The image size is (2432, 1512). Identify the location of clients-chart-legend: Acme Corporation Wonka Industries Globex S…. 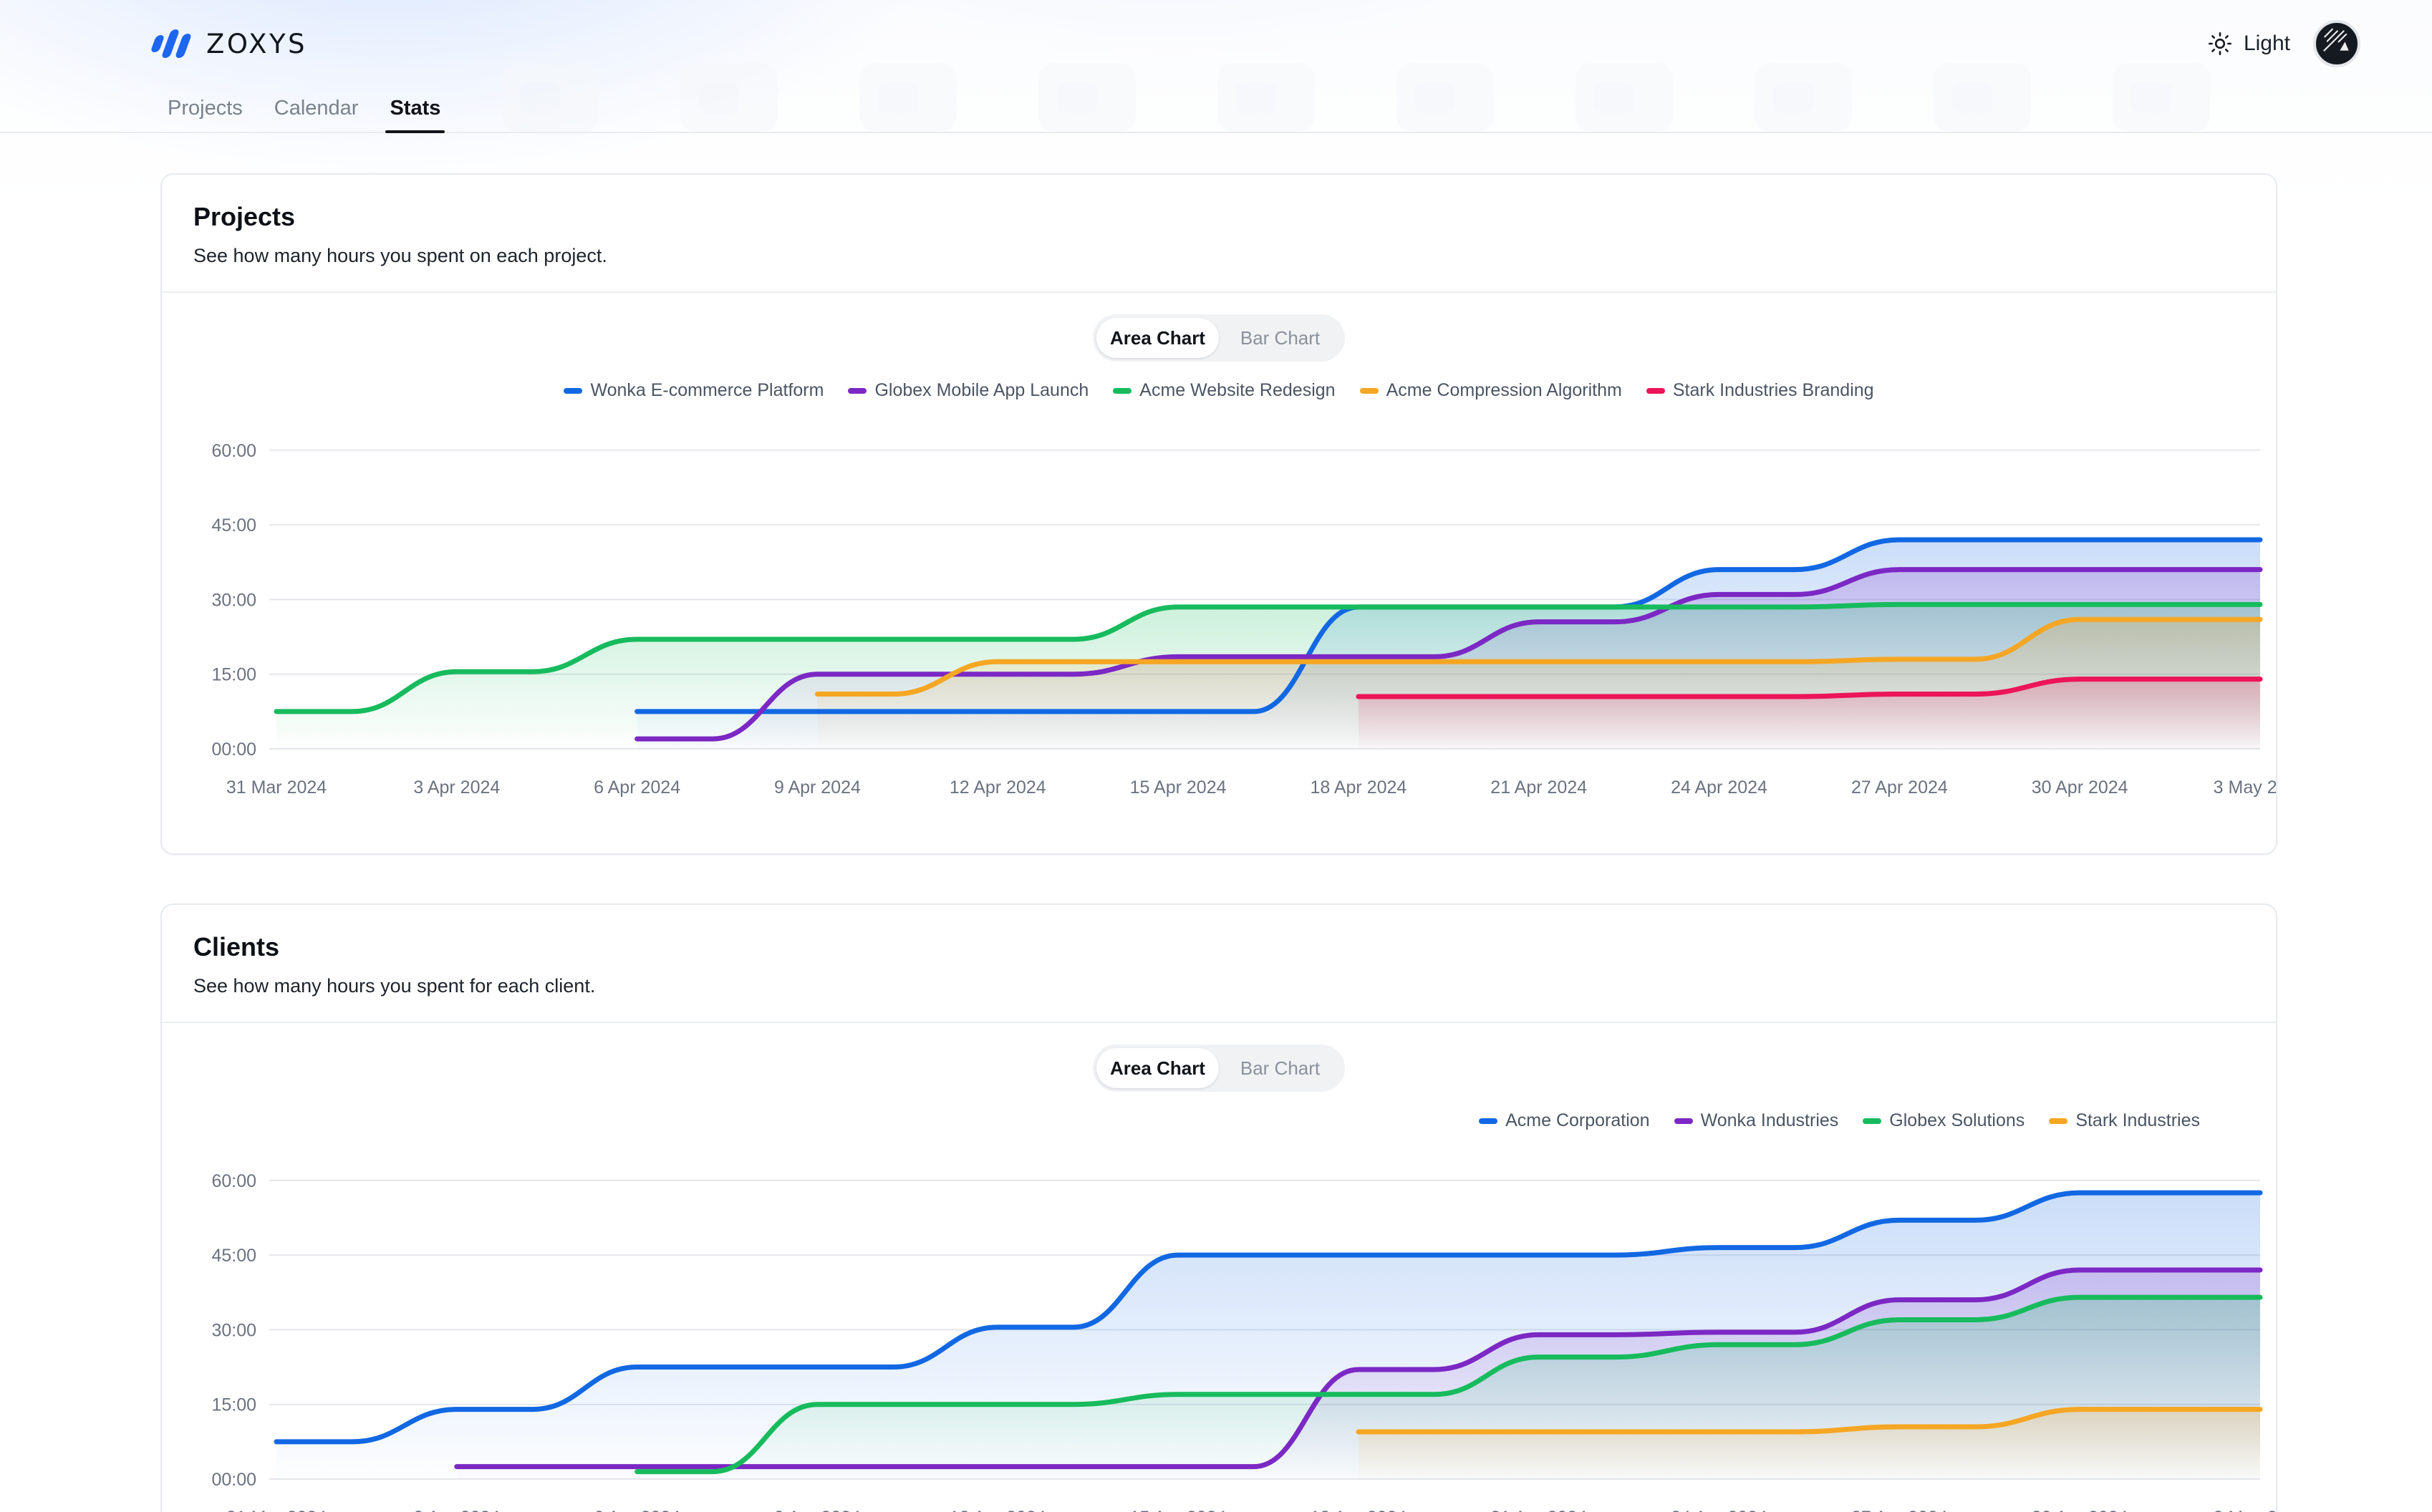
(1219, 1120).